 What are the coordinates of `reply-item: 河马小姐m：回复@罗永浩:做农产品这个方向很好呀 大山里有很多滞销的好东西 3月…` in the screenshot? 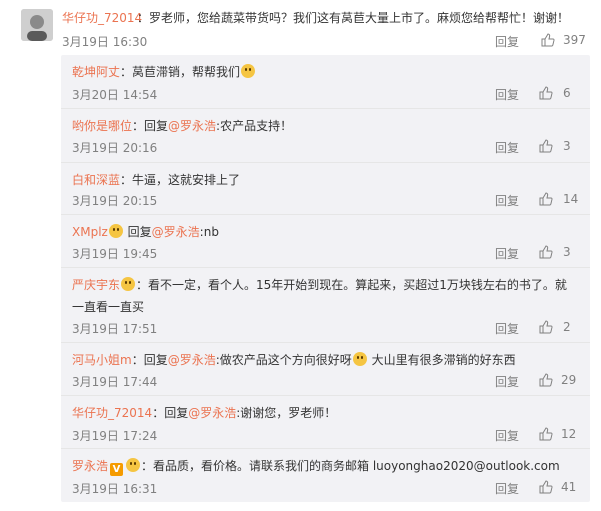 It's located at (325, 369).